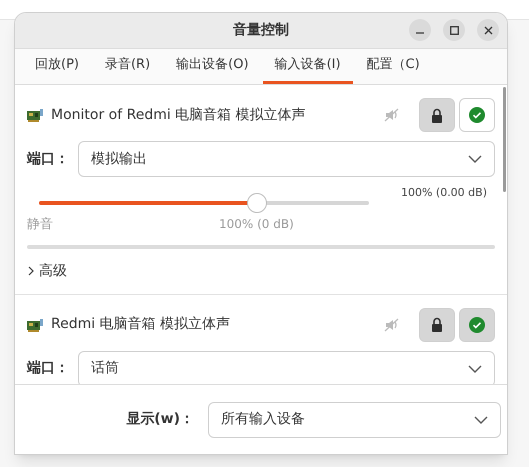 This screenshot has width=529, height=467. What do you see at coordinates (504, 139) in the screenshot?
I see `scrollbar` at bounding box center [504, 139].